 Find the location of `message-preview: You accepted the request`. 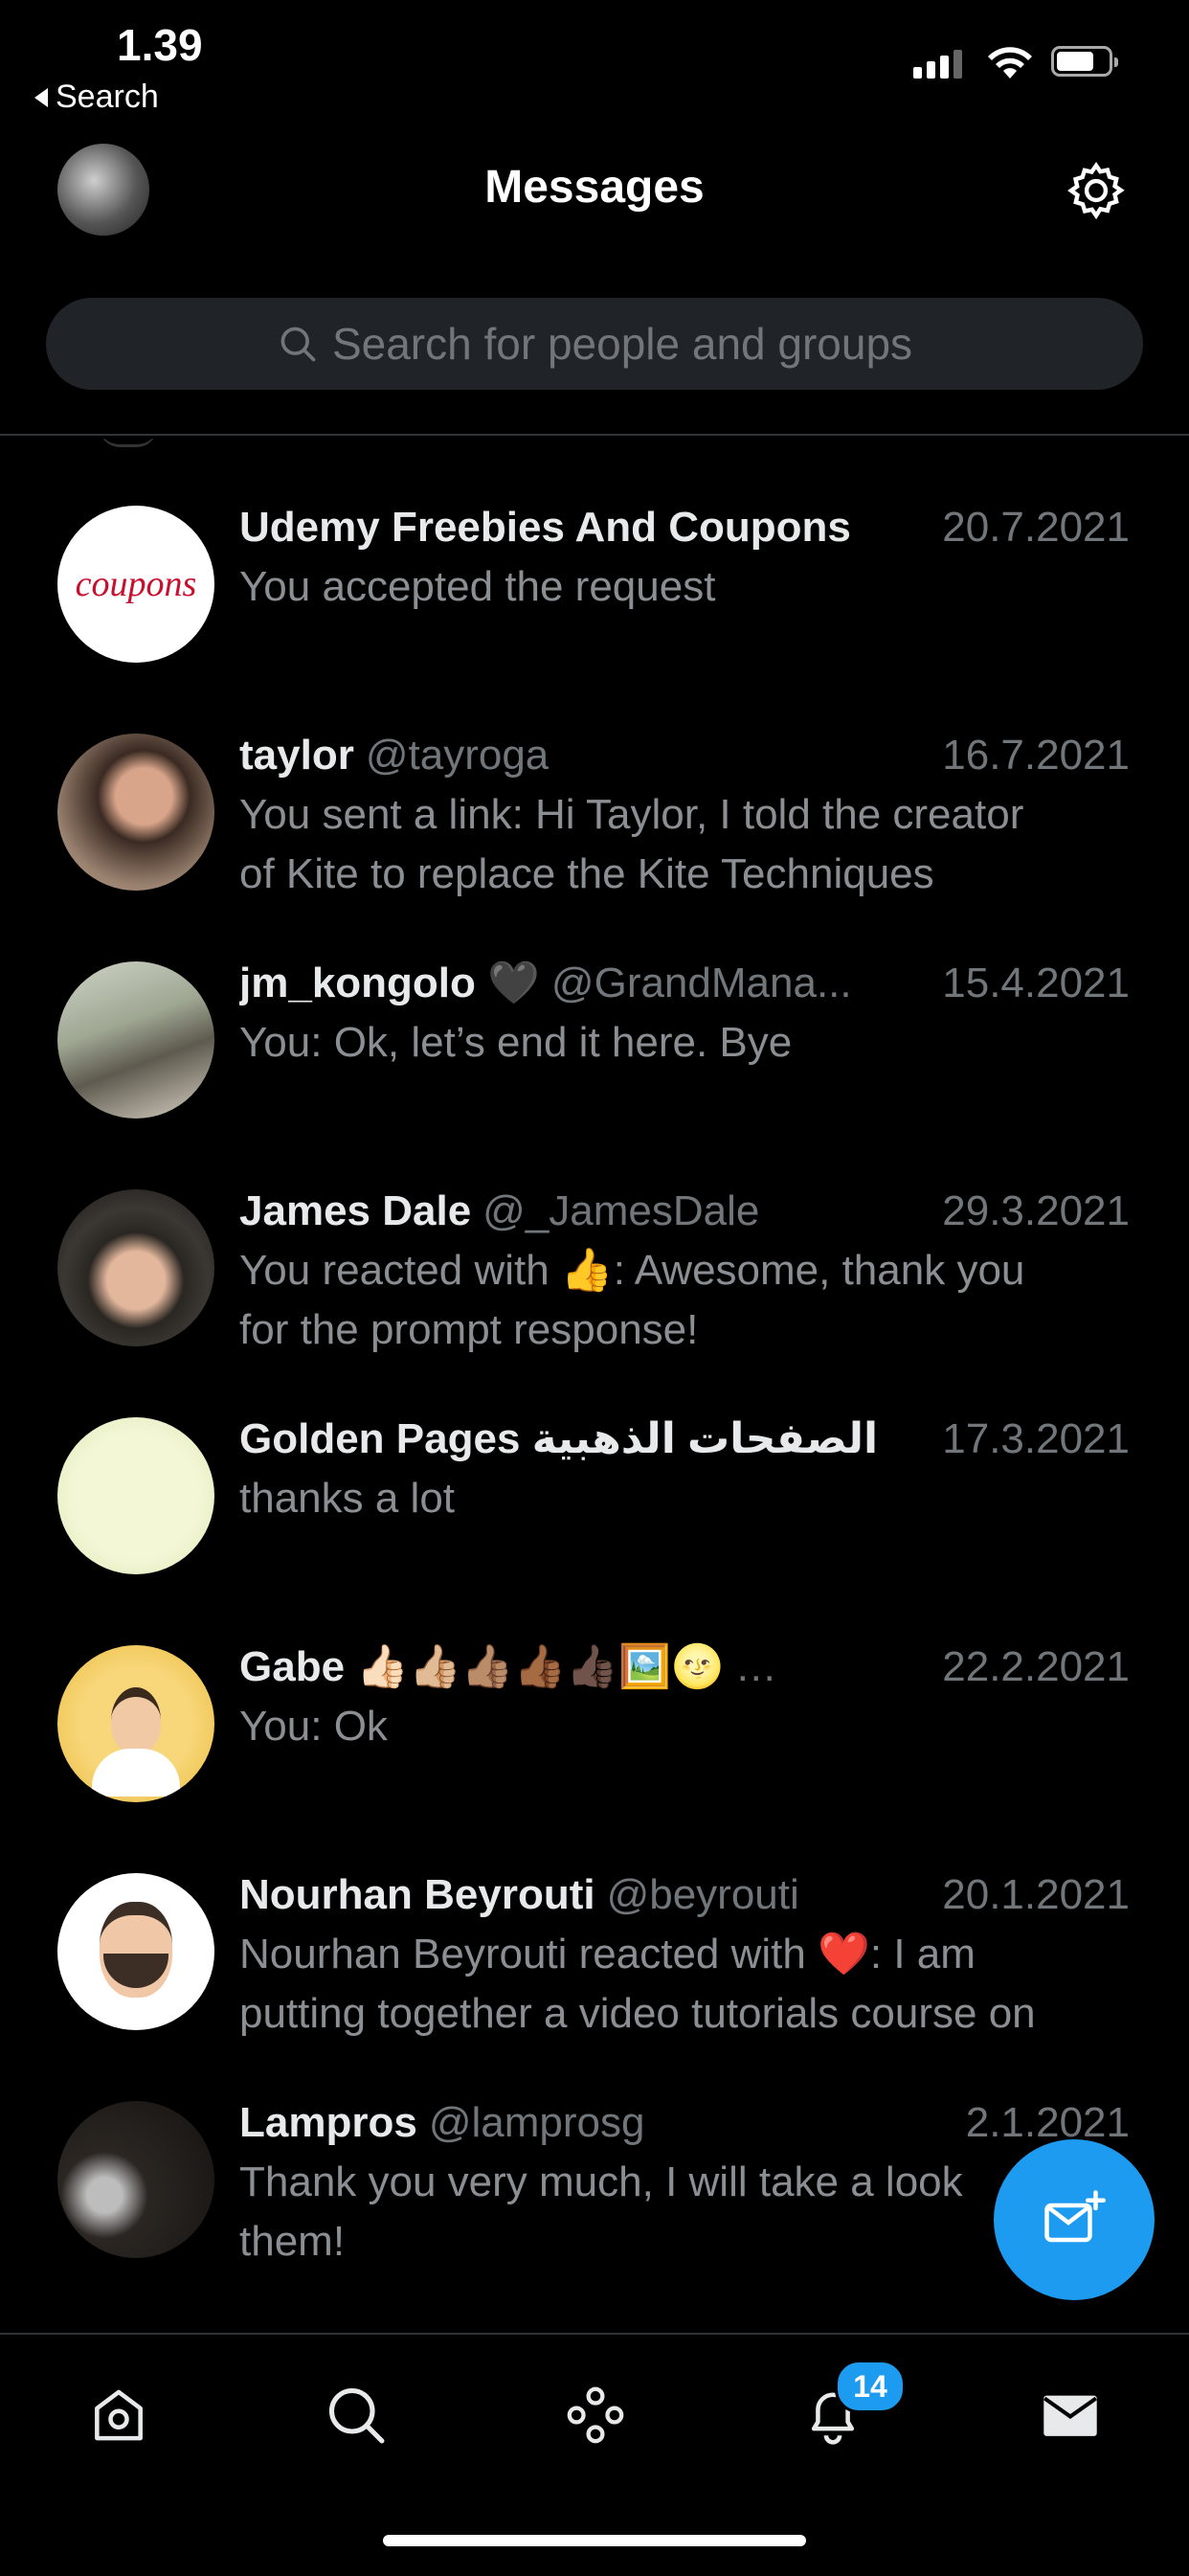

message-preview: You accepted the request is located at coordinates (477, 586).